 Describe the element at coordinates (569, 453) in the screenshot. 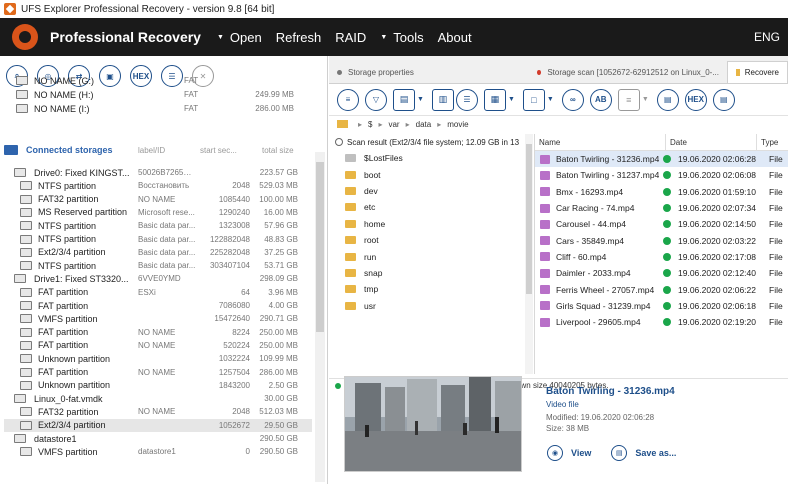

I see `view-button: ◉ View` at that location.